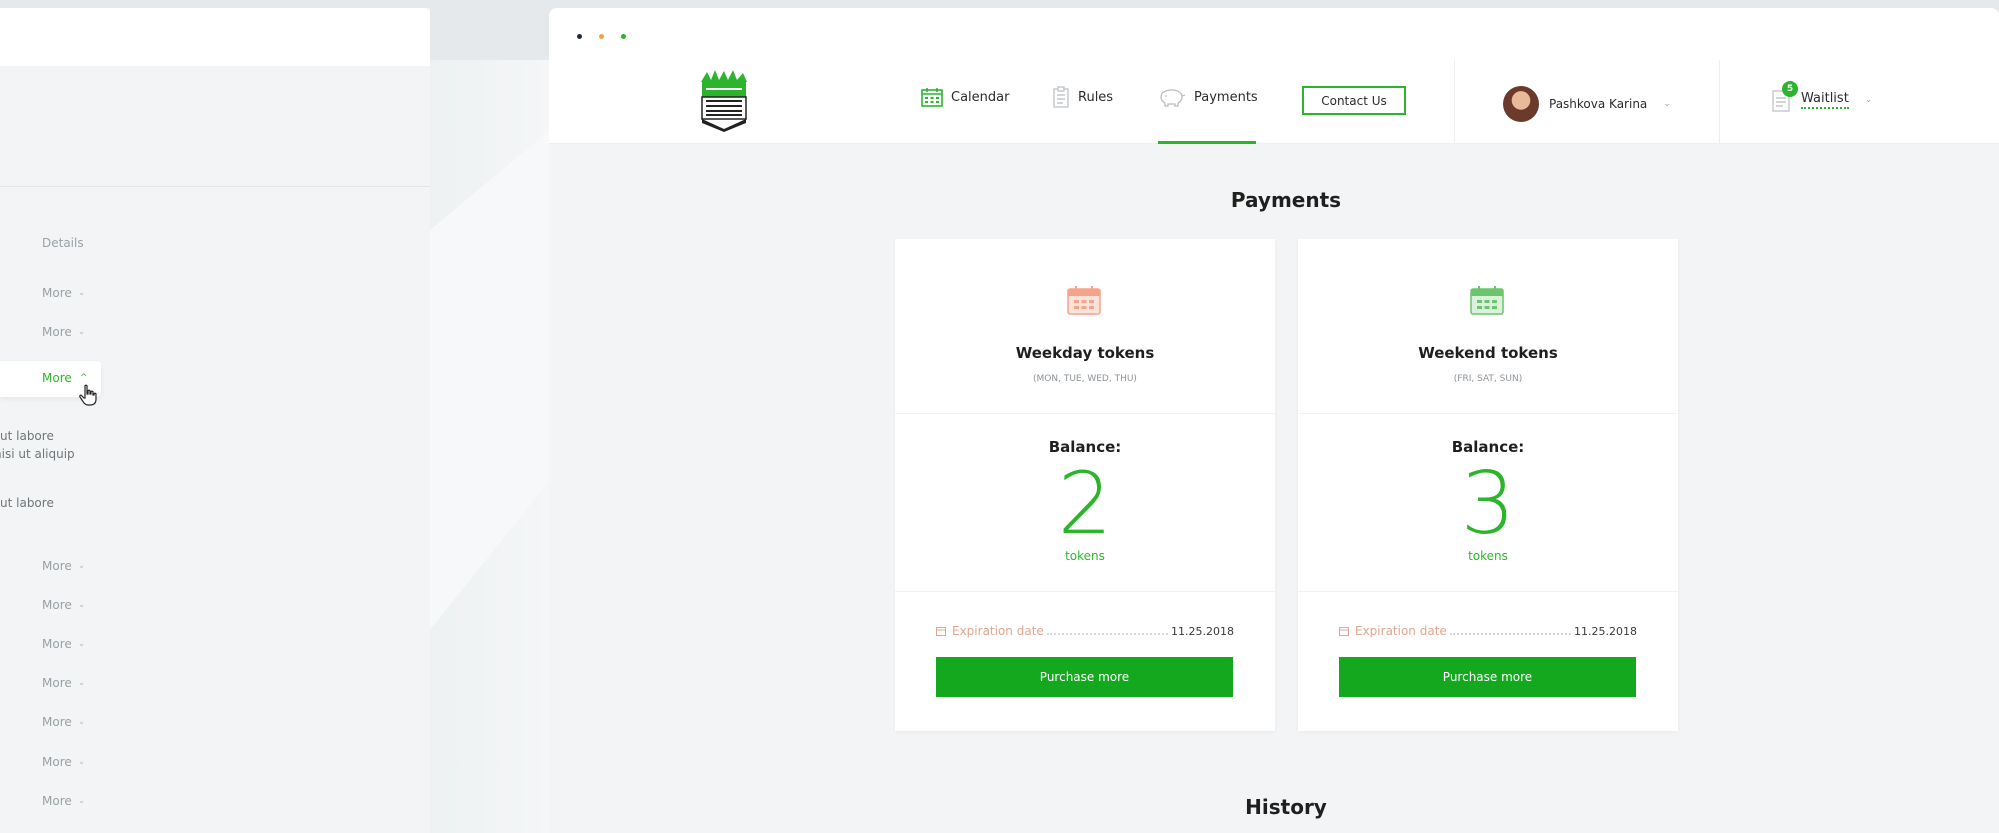 This screenshot has height=833, width=1999. Describe the element at coordinates (1354, 100) in the screenshot. I see `contact-us-button: Contact Us` at that location.